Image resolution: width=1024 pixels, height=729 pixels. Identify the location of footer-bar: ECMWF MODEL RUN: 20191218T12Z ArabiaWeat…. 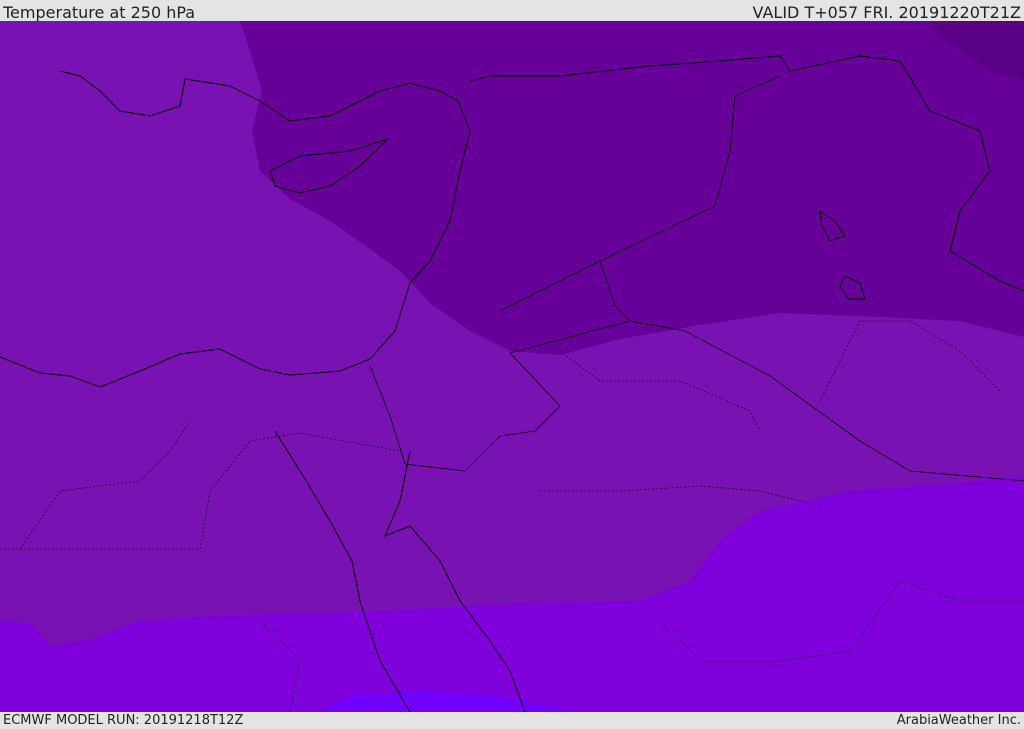
(512, 720).